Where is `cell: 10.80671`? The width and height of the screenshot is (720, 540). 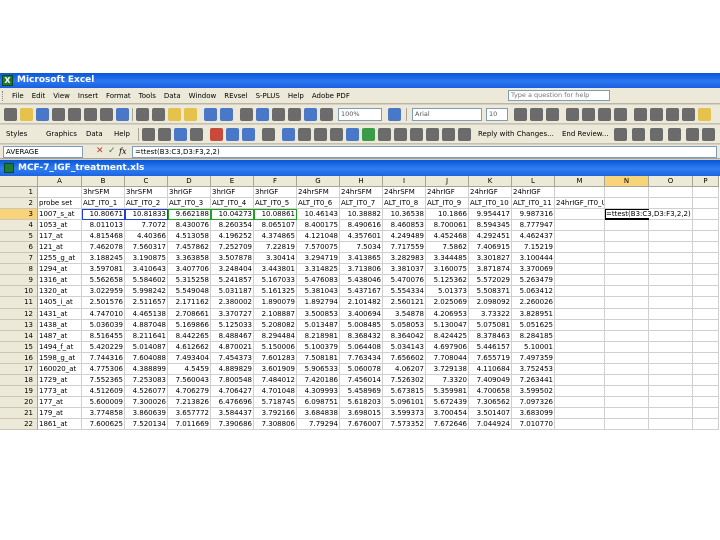
cell: 10.80671 is located at coordinates (103, 215).